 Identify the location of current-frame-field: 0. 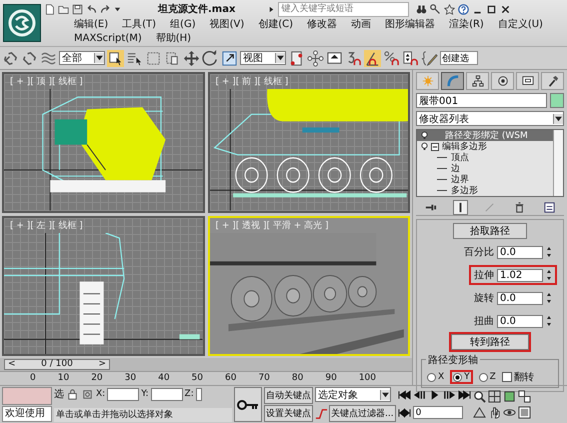
(437, 412).